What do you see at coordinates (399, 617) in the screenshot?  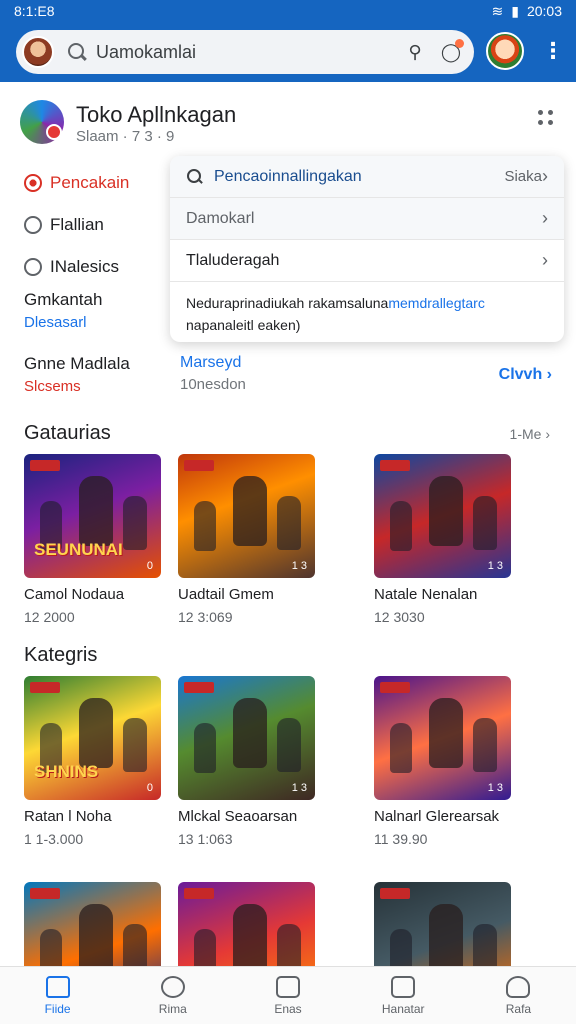 I see `game-downloads: 12 3030` at bounding box center [399, 617].